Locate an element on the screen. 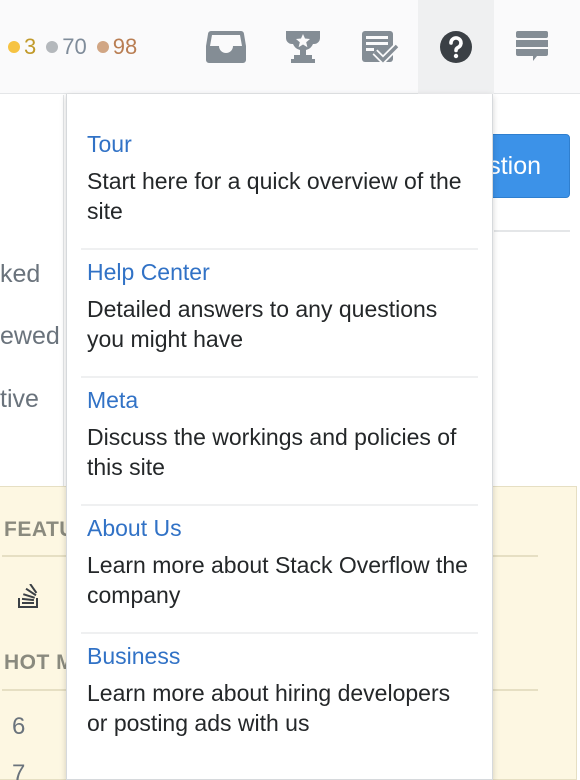  achievements-button is located at coordinates (303, 47).